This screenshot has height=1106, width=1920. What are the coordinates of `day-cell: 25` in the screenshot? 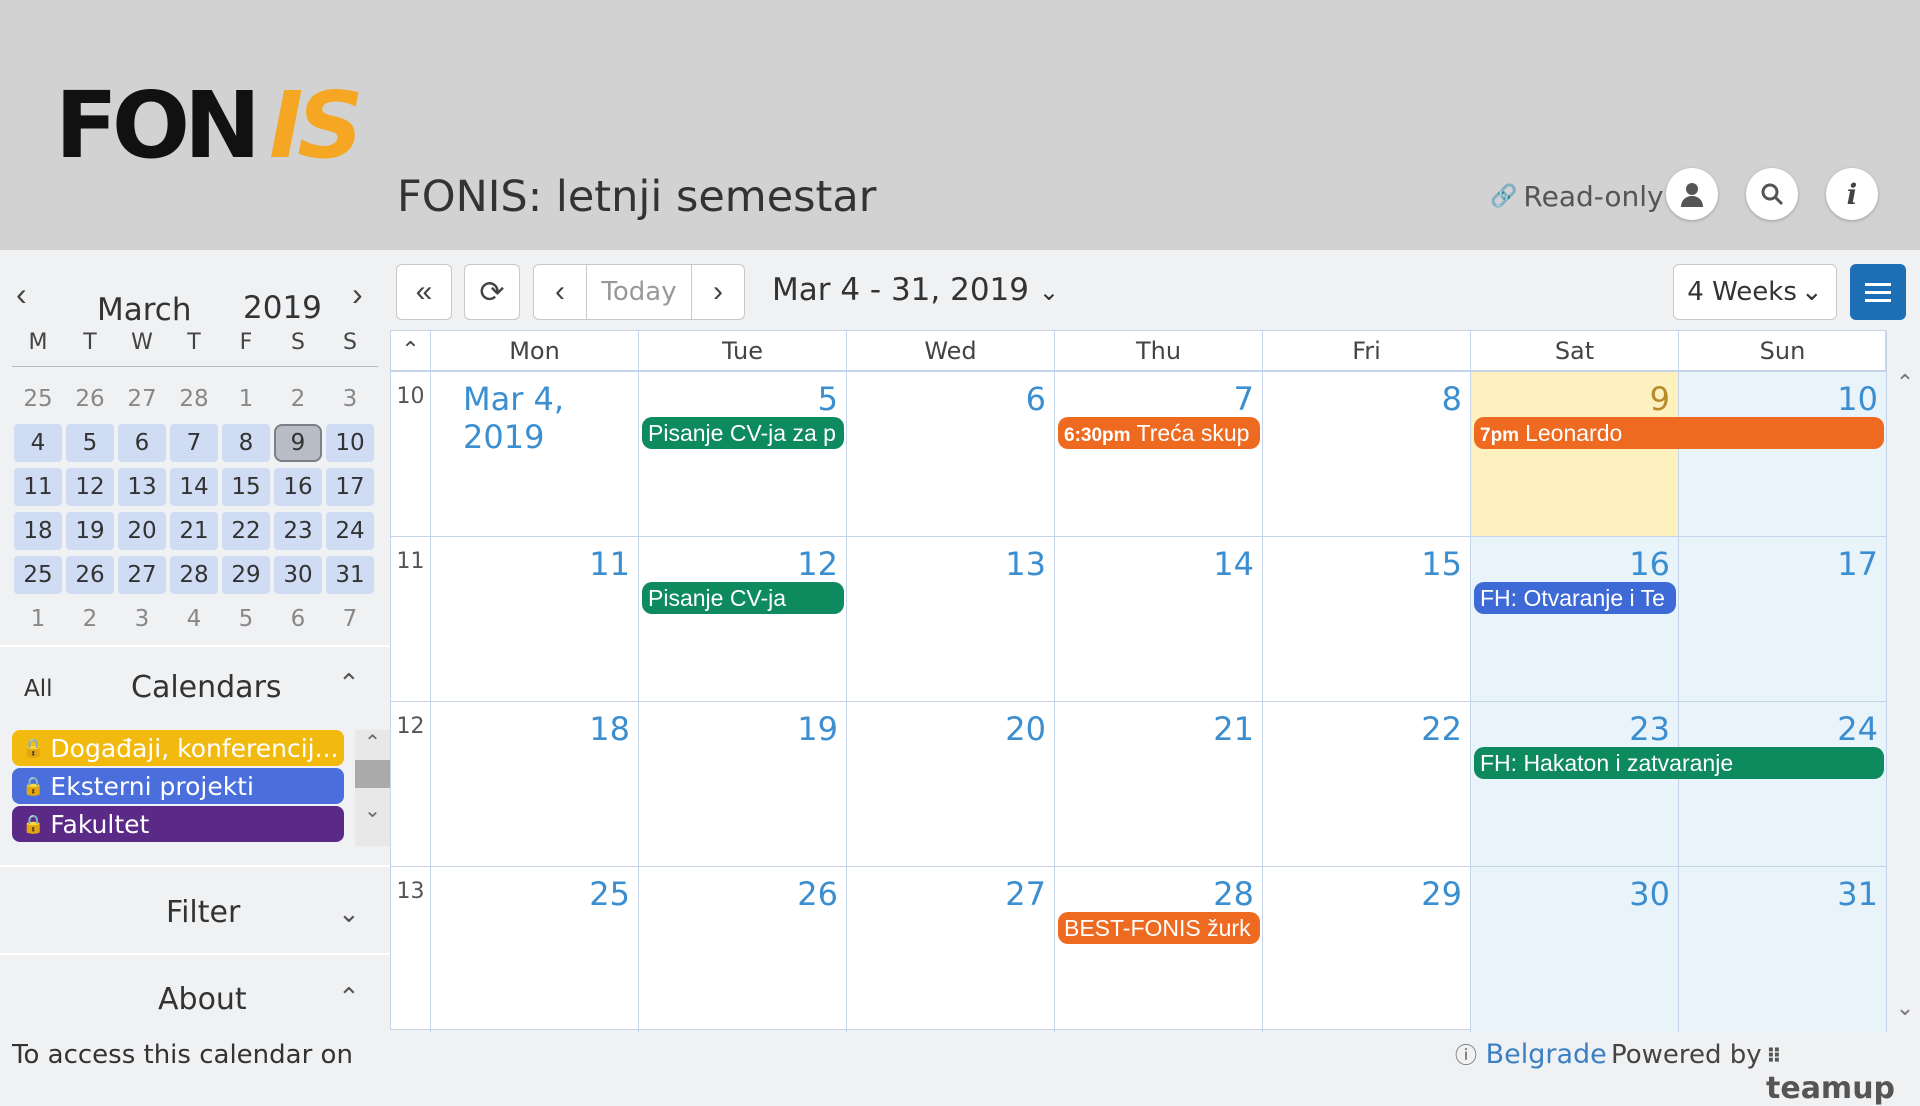 It's located at (535, 949).